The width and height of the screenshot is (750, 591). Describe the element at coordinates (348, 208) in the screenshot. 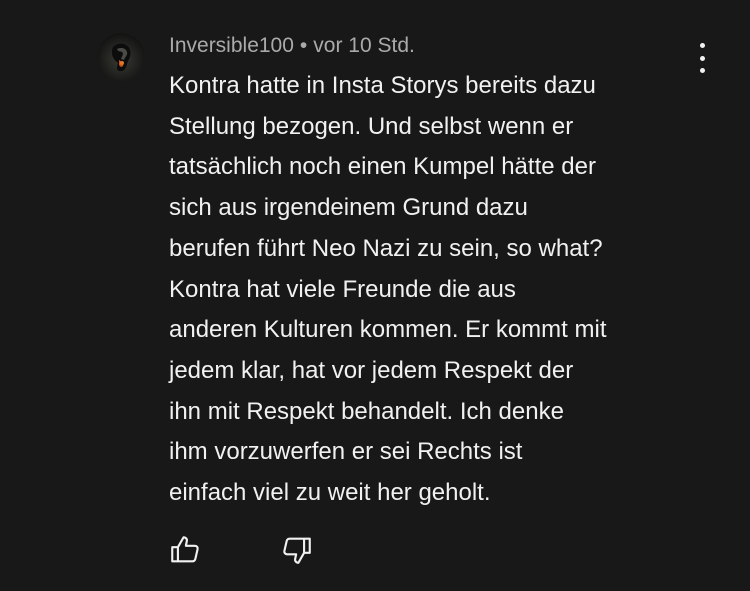

I see `comment-line: sich aus irgendeinem Grund dazu` at that location.